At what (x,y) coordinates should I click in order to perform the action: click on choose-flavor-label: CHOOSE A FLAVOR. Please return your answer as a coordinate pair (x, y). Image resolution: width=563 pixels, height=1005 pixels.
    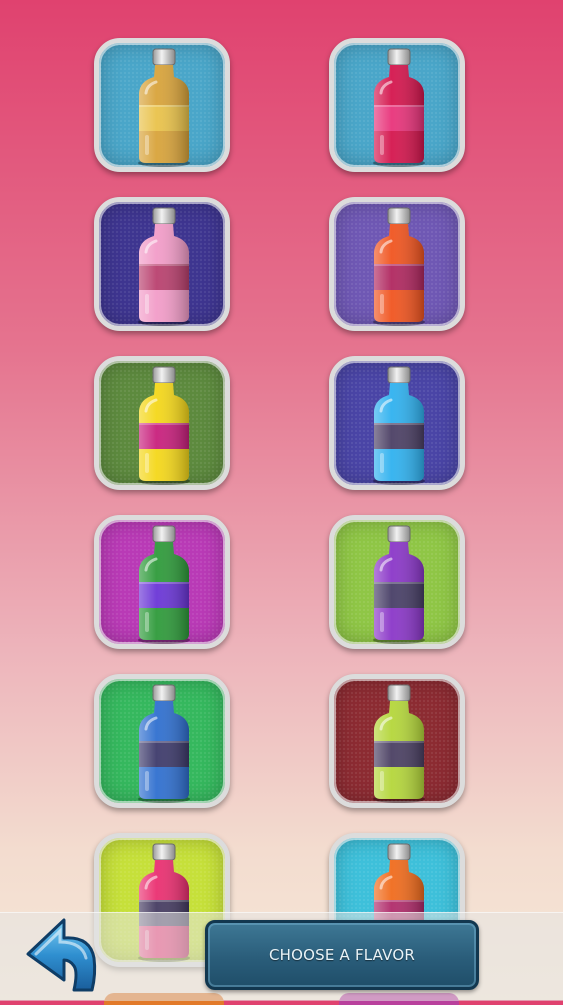
    Looking at the image, I should click on (342, 955).